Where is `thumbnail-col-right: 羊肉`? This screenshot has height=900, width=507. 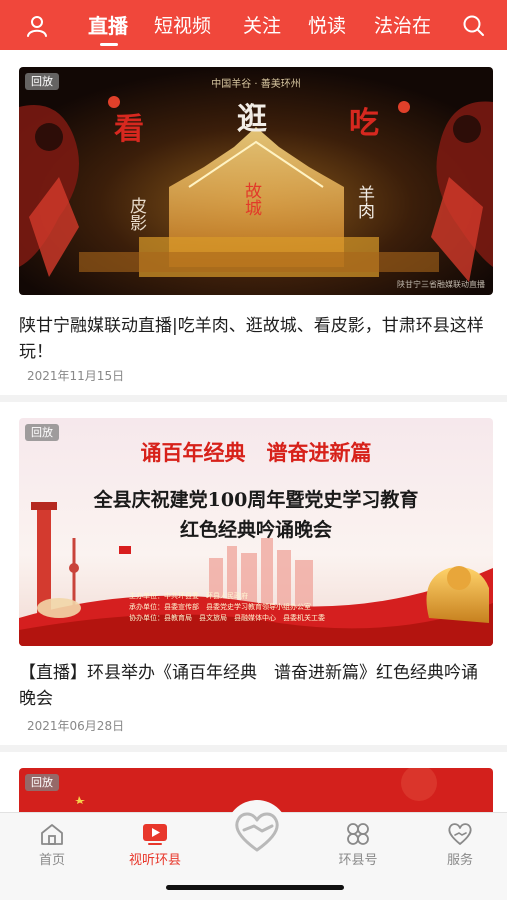
thumbnail-col-right: 羊肉 is located at coordinates (364, 202).